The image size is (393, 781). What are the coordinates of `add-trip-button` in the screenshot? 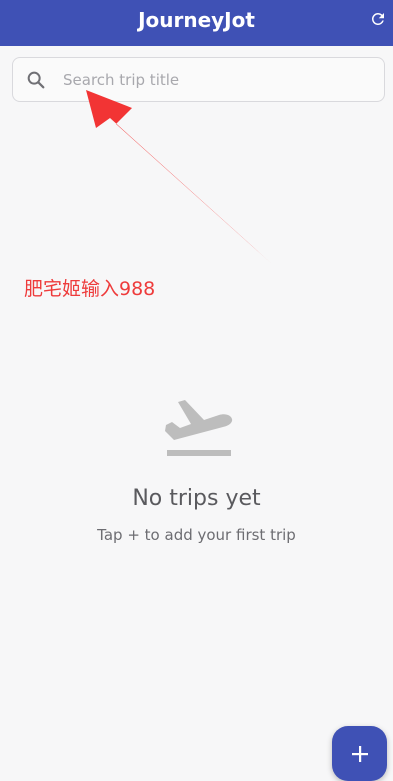 It's located at (359, 753).